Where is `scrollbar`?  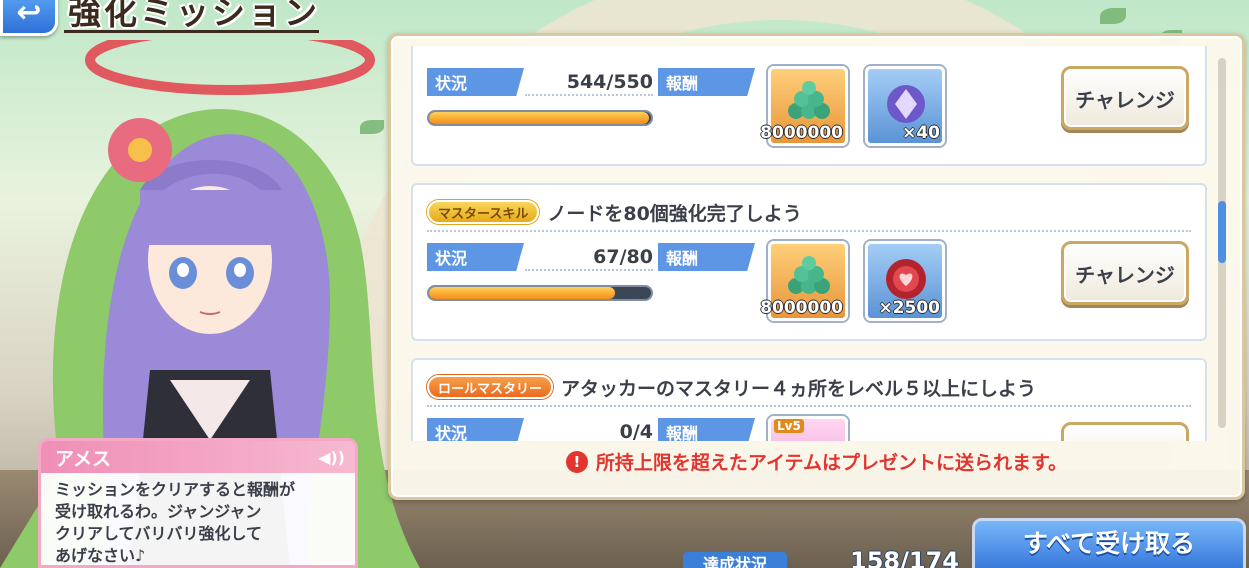 scrollbar is located at coordinates (1222, 243).